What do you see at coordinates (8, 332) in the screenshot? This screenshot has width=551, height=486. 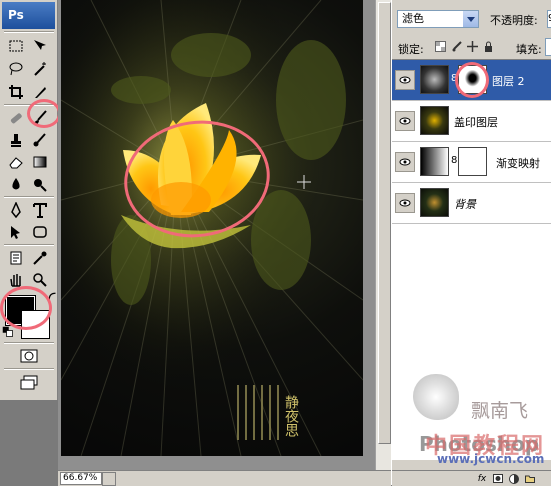 I see `default-colors-icon` at bounding box center [8, 332].